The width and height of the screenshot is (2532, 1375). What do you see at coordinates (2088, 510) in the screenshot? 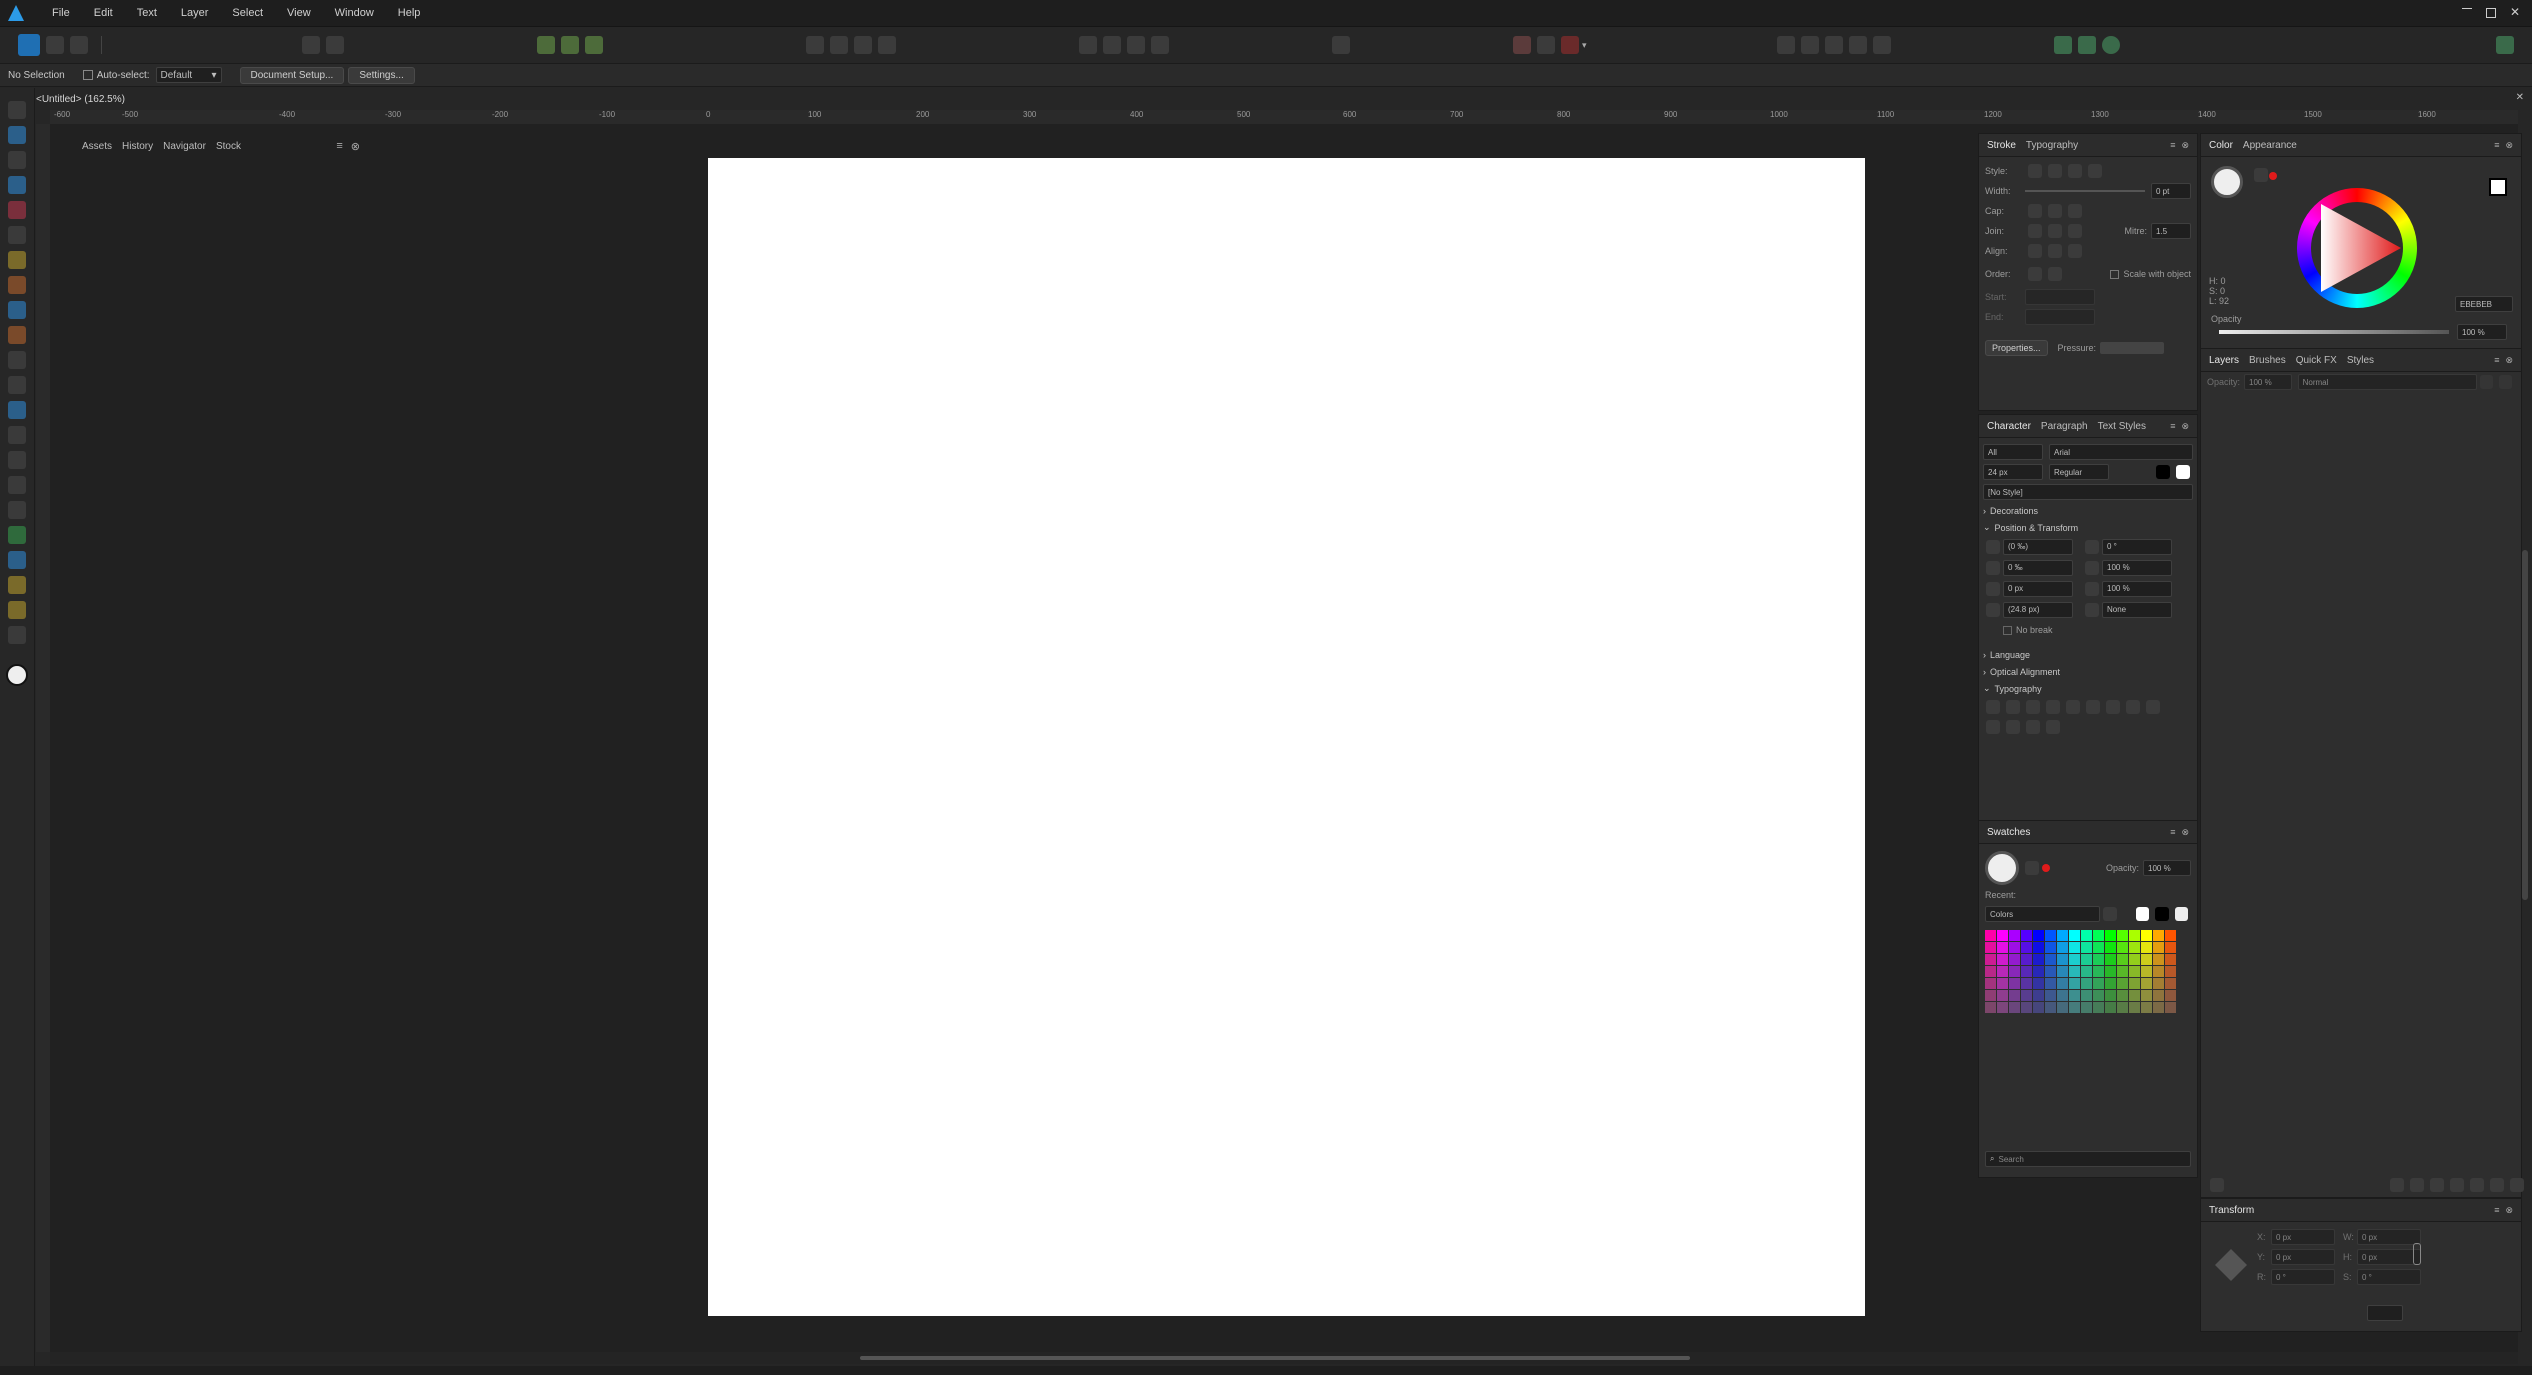
I see `decorations-section: › Decorations` at bounding box center [2088, 510].